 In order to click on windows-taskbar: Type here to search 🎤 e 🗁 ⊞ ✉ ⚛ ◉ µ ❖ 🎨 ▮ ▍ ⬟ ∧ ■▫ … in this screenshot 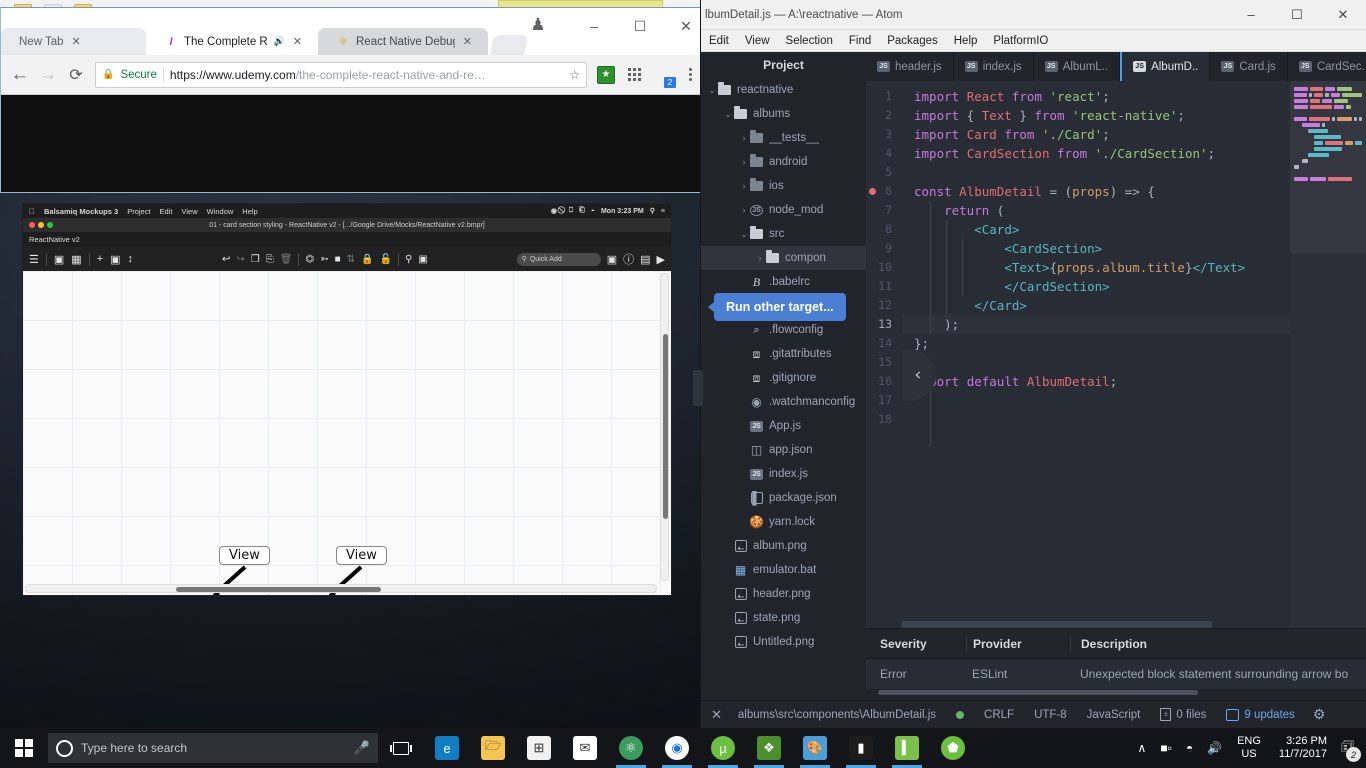, I will do `click(683, 748)`.